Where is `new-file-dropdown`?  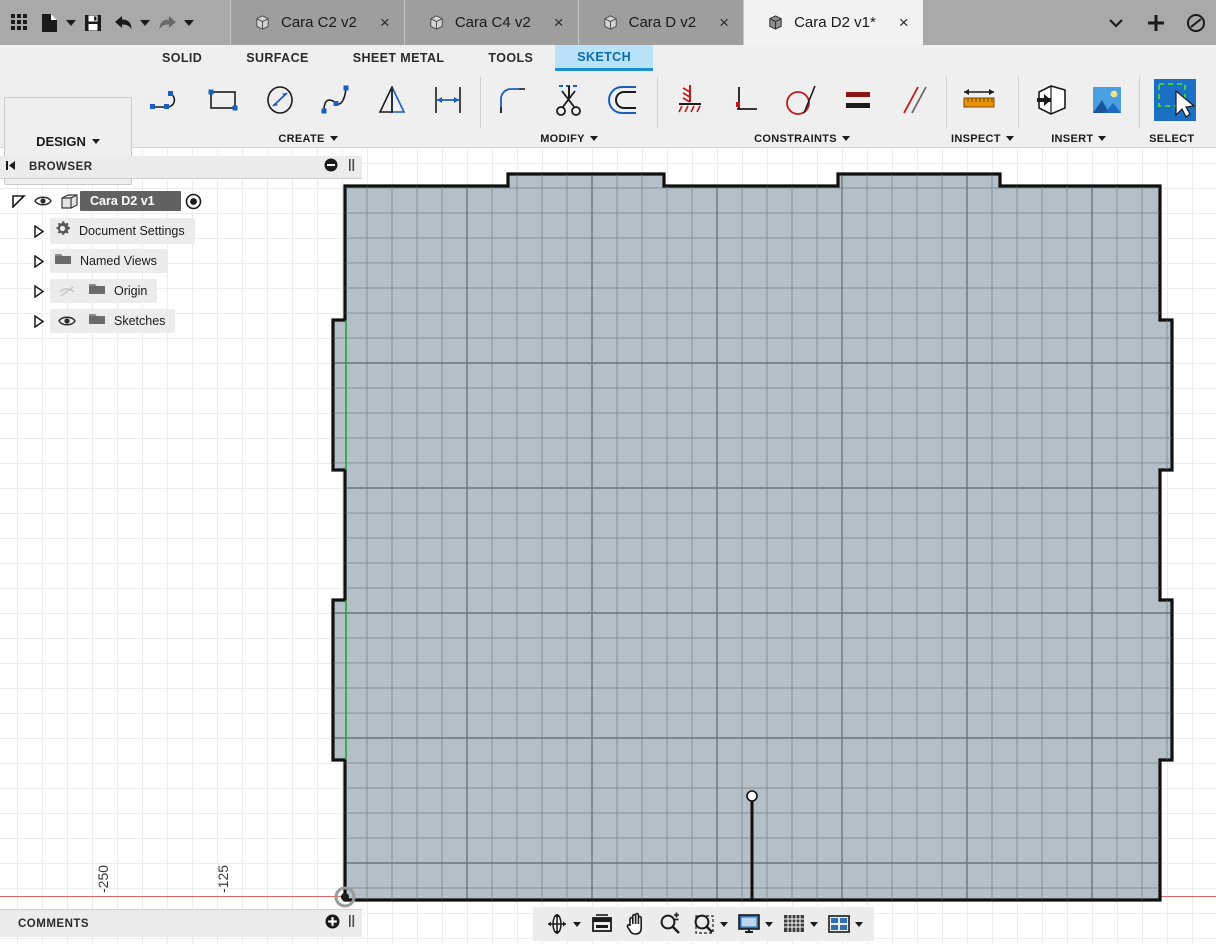
new-file-dropdown is located at coordinates (71, 22).